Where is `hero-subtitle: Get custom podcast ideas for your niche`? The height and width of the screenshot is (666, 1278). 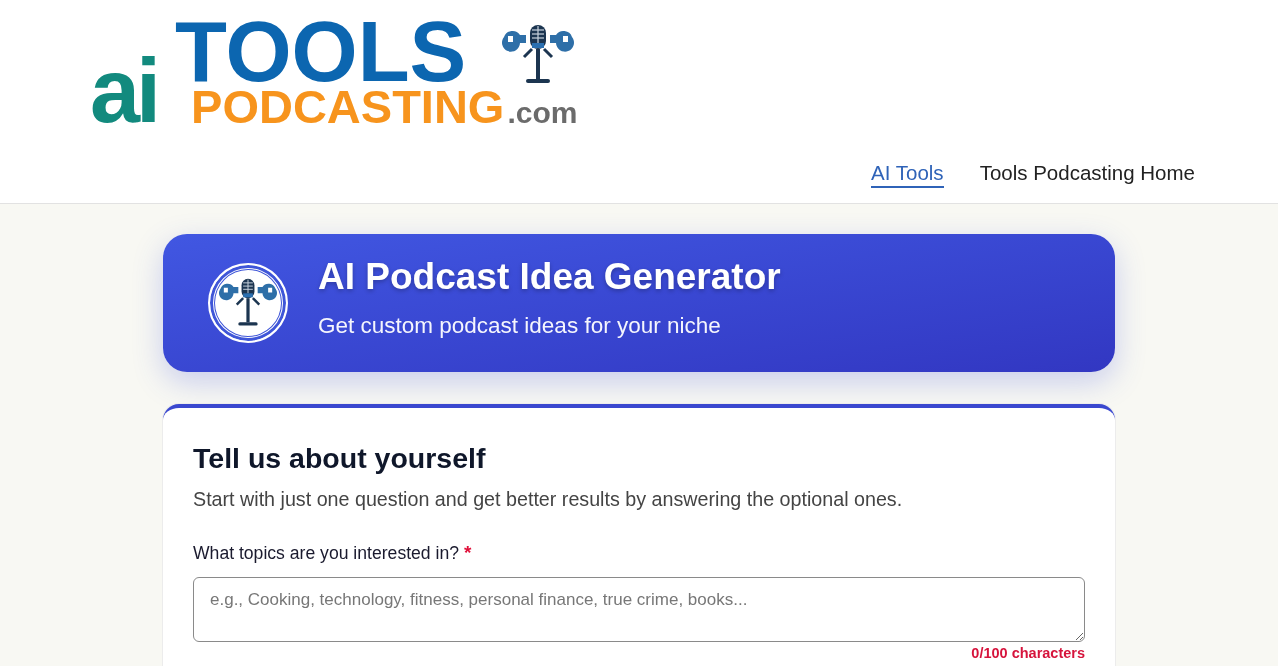
hero-subtitle: Get custom podcast ideas for your niche is located at coordinates (520, 326).